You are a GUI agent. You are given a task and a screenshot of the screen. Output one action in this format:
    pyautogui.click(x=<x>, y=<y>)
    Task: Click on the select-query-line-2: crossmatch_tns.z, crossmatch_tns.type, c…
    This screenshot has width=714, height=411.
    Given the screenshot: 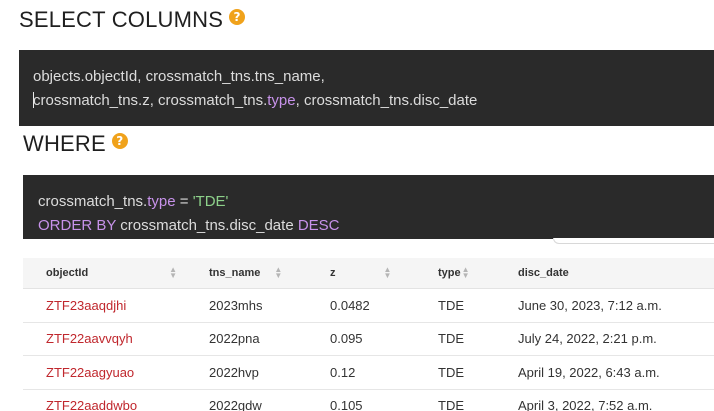 What is the action you would take?
    pyautogui.click(x=255, y=100)
    